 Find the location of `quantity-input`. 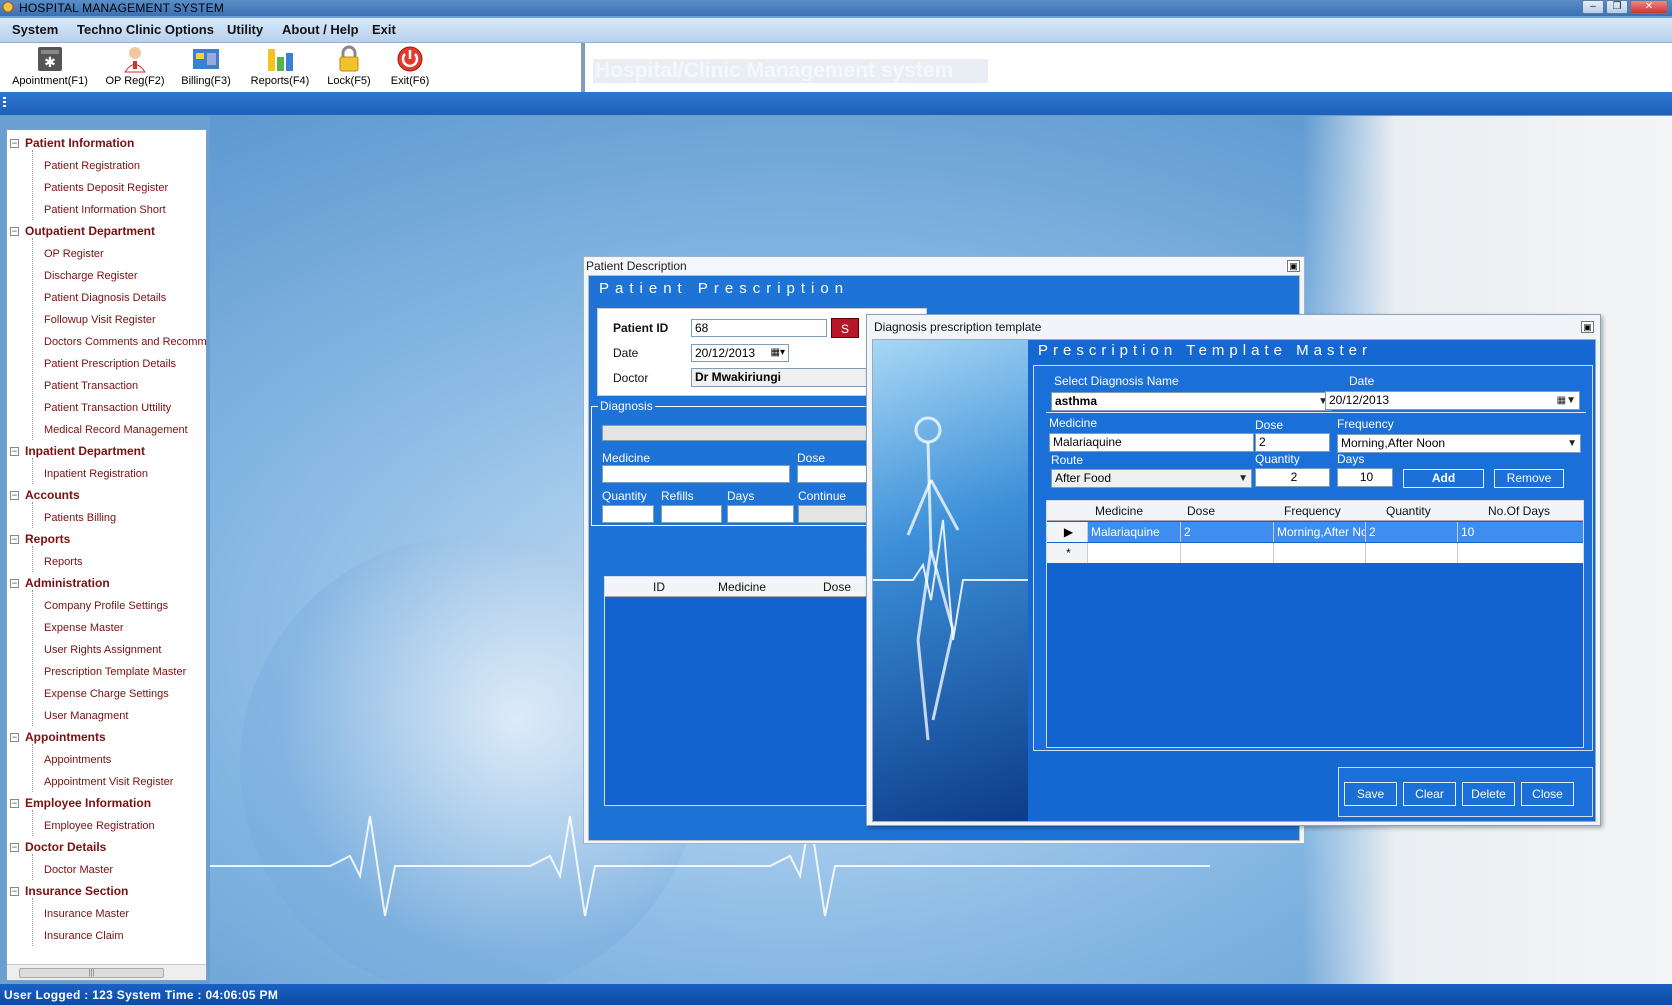

quantity-input is located at coordinates (628, 514).